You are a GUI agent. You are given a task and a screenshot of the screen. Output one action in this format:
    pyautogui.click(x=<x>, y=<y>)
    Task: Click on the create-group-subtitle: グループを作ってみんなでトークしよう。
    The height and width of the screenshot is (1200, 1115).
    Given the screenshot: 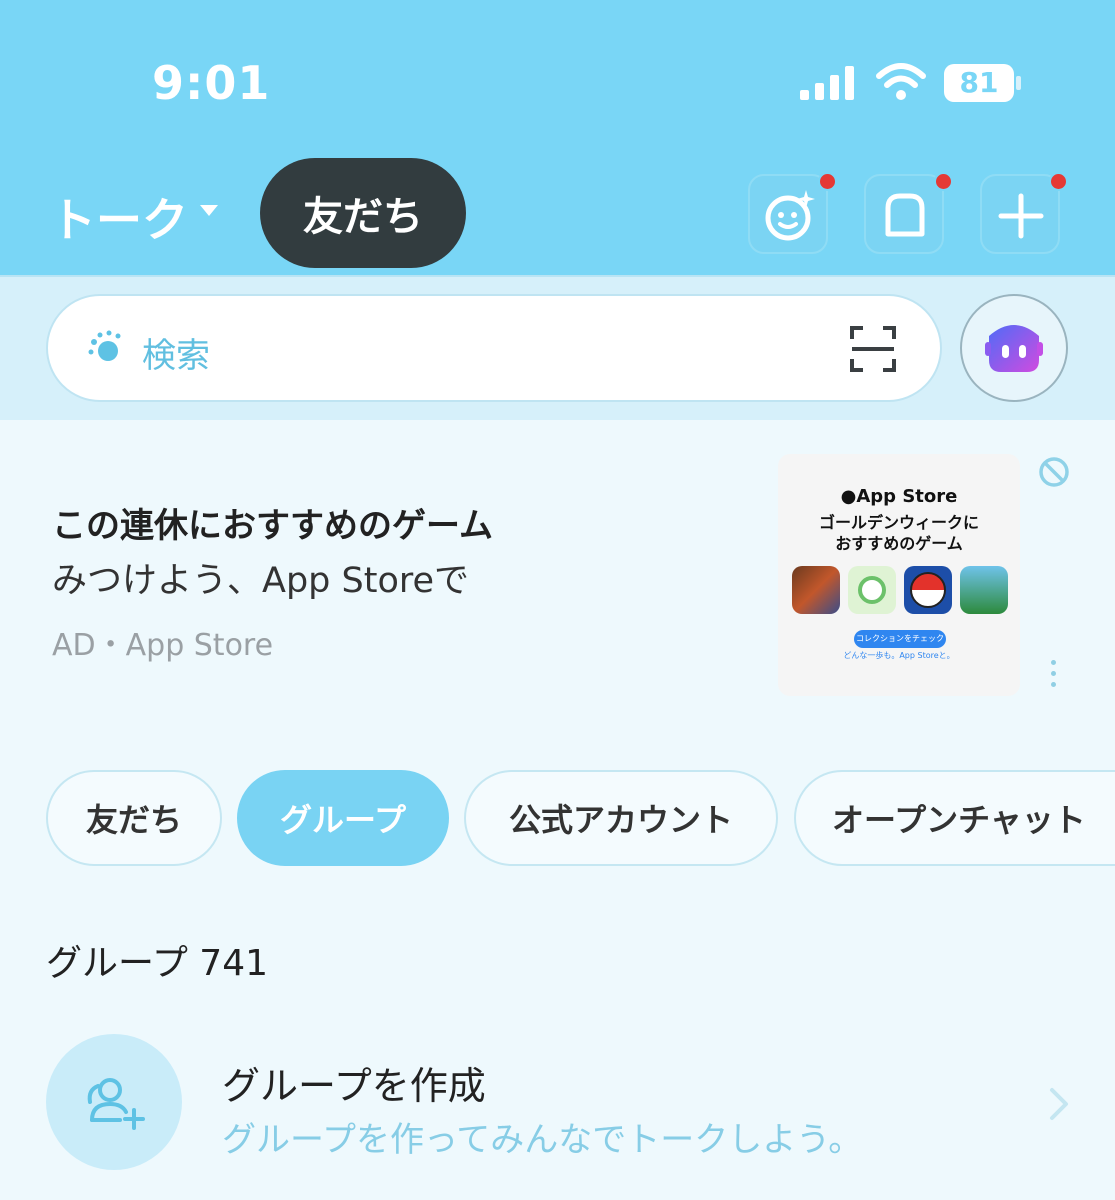 What is the action you would take?
    pyautogui.click(x=542, y=1140)
    